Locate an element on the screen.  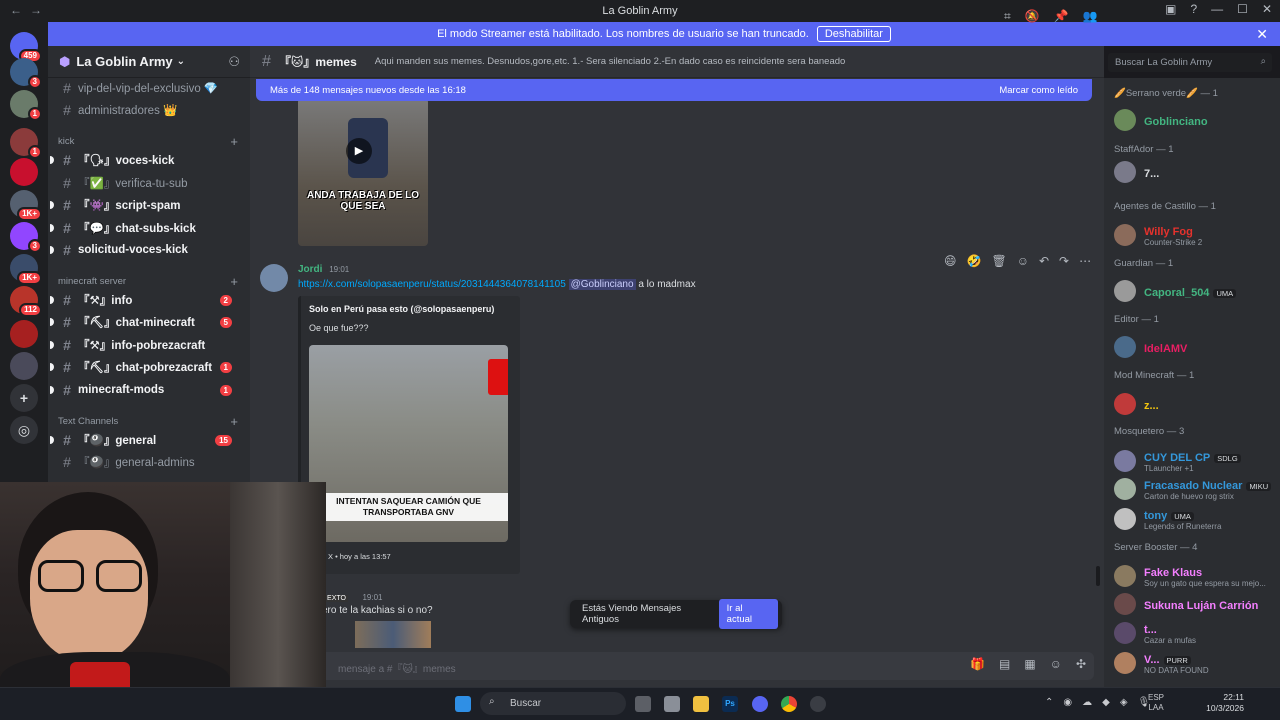
search-input: Buscar La Goblin Army ⌕ is located at coordinates (1190, 62).